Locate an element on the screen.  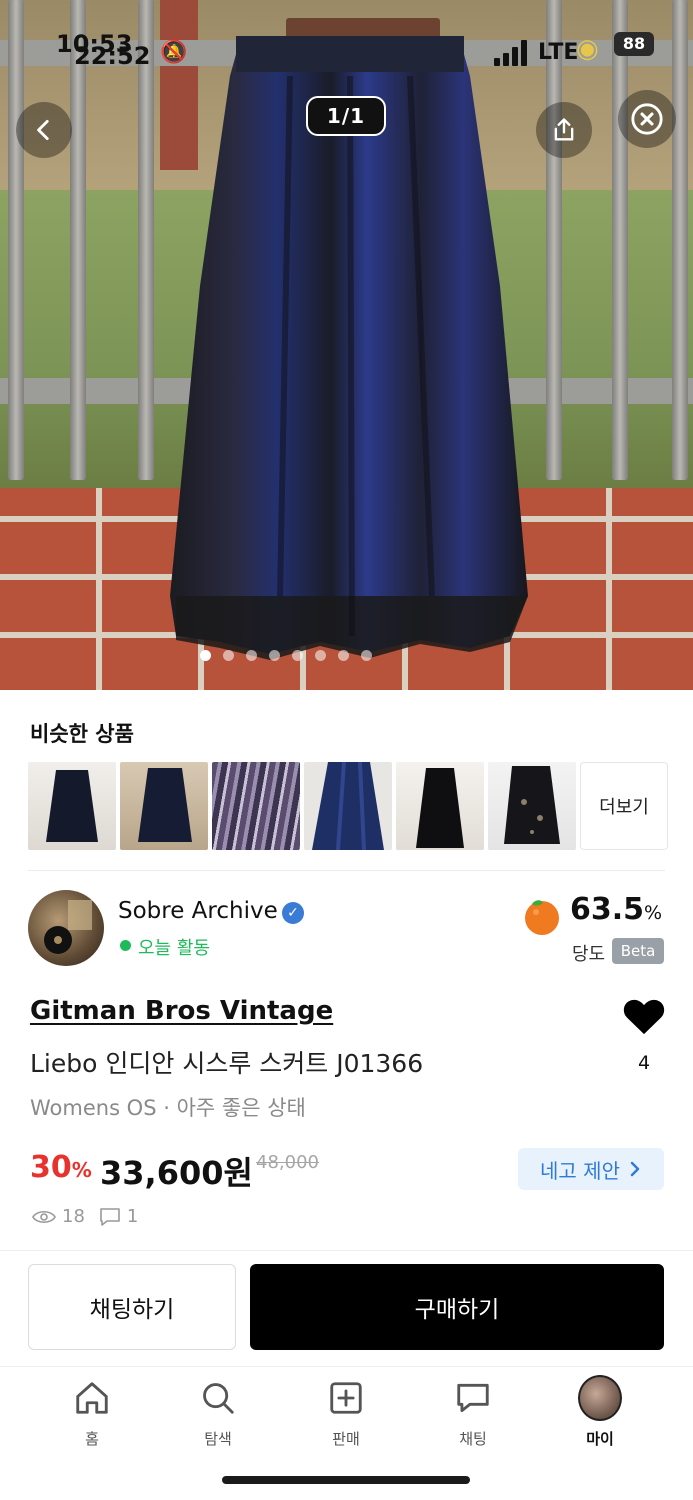
share-icon is located at coordinates (564, 129).